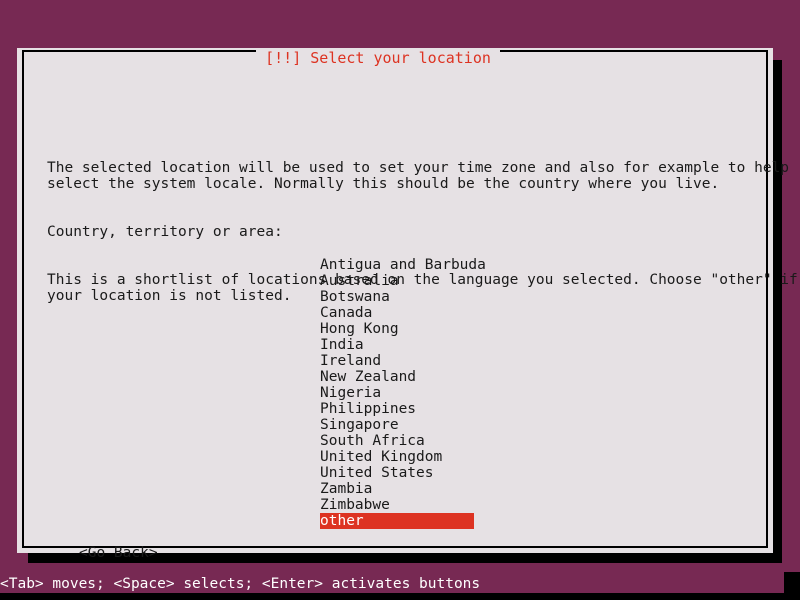  I want to click on location-list-item: Zambia, so click(398, 489).